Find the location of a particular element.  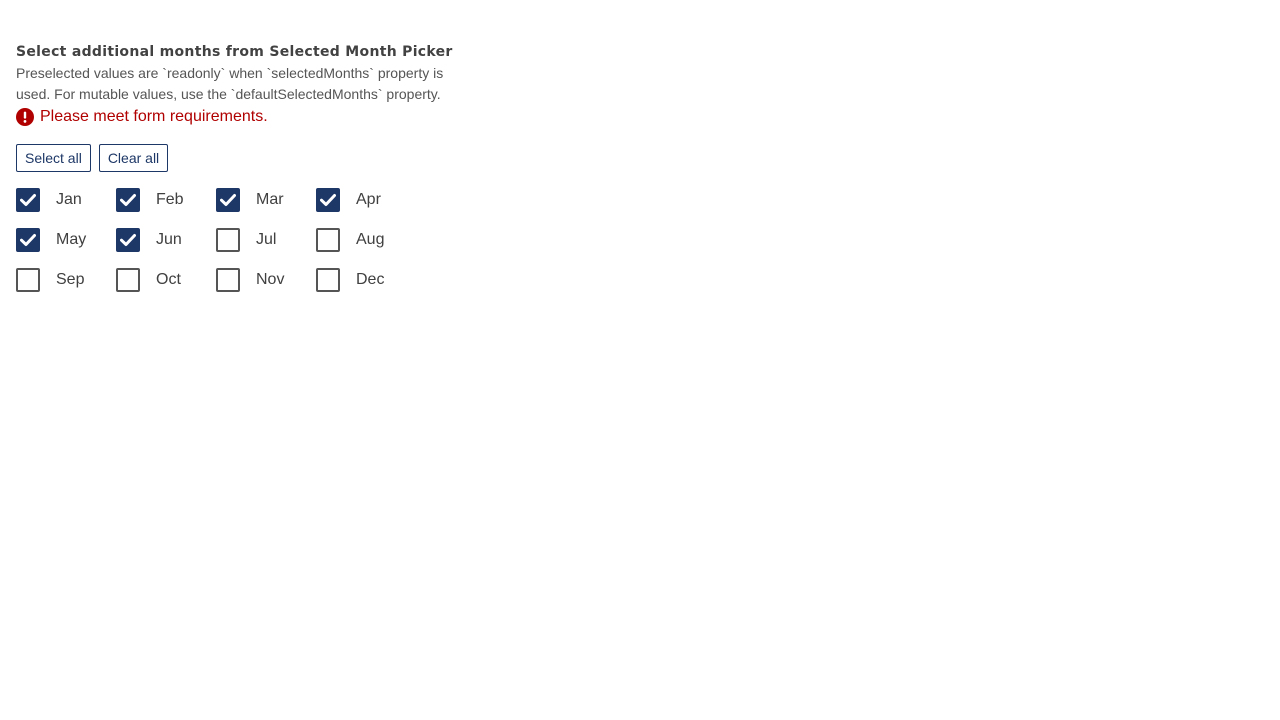

month-option-nov: Nov is located at coordinates (266, 280).